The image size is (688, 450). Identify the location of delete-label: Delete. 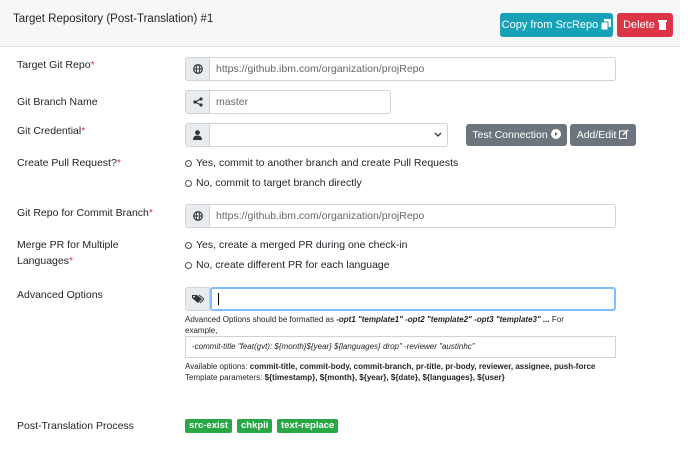
(639, 25).